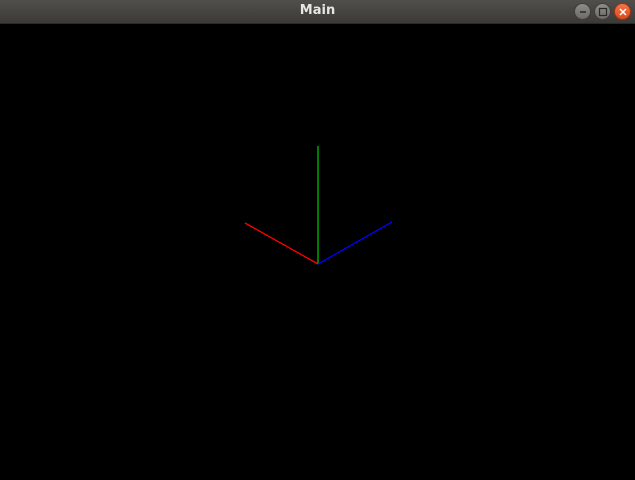 The height and width of the screenshot is (480, 635). I want to click on maximize-icon, so click(603, 12).